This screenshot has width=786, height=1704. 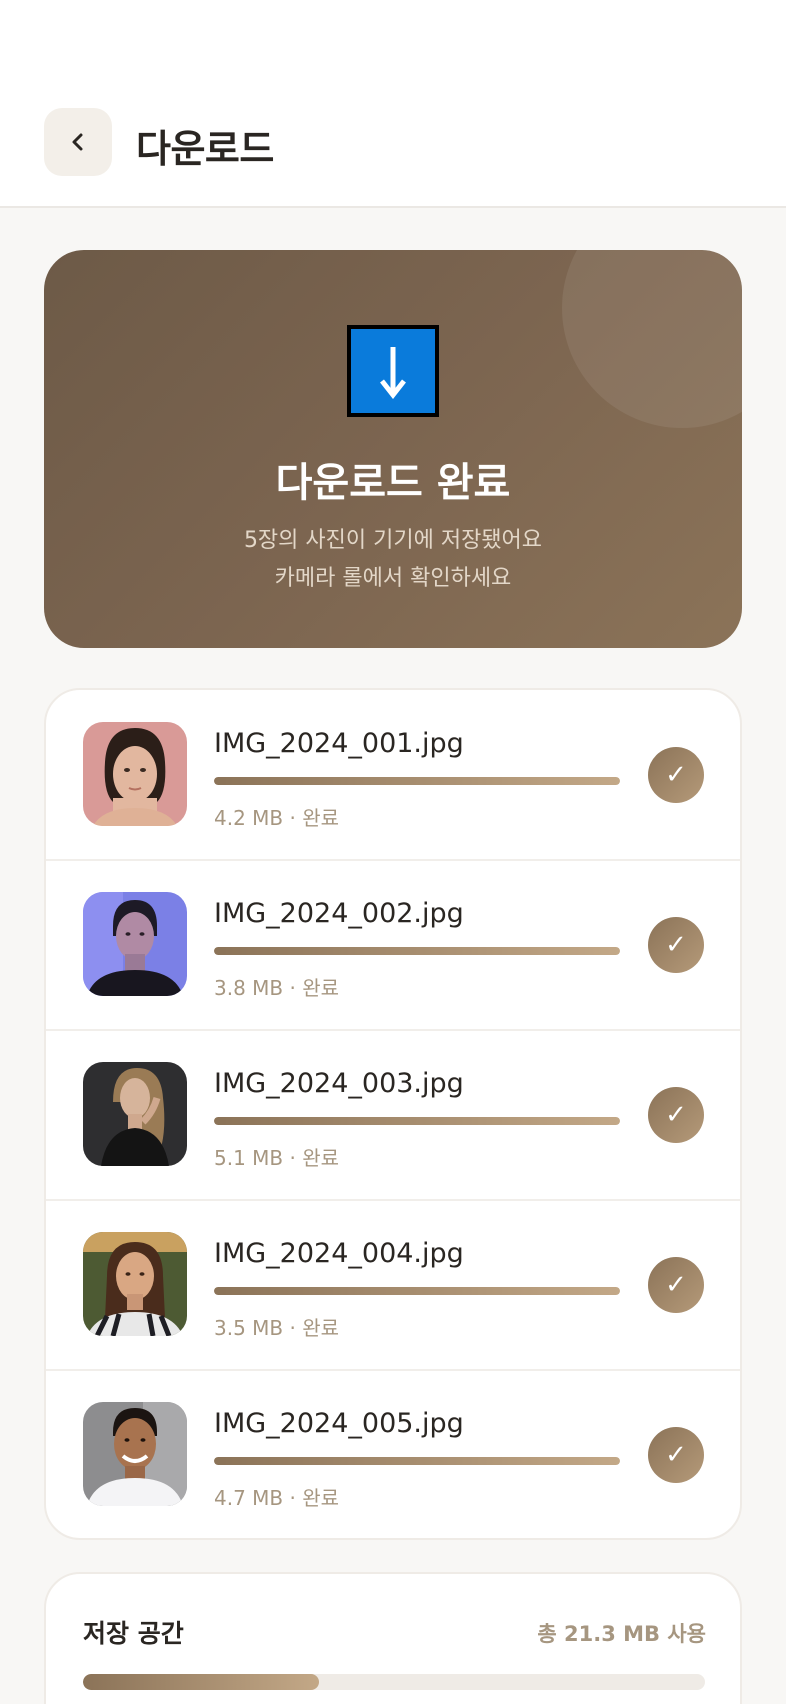 What do you see at coordinates (277, 1498) in the screenshot?
I see `file-meta: 4.7 MB · 완료` at bounding box center [277, 1498].